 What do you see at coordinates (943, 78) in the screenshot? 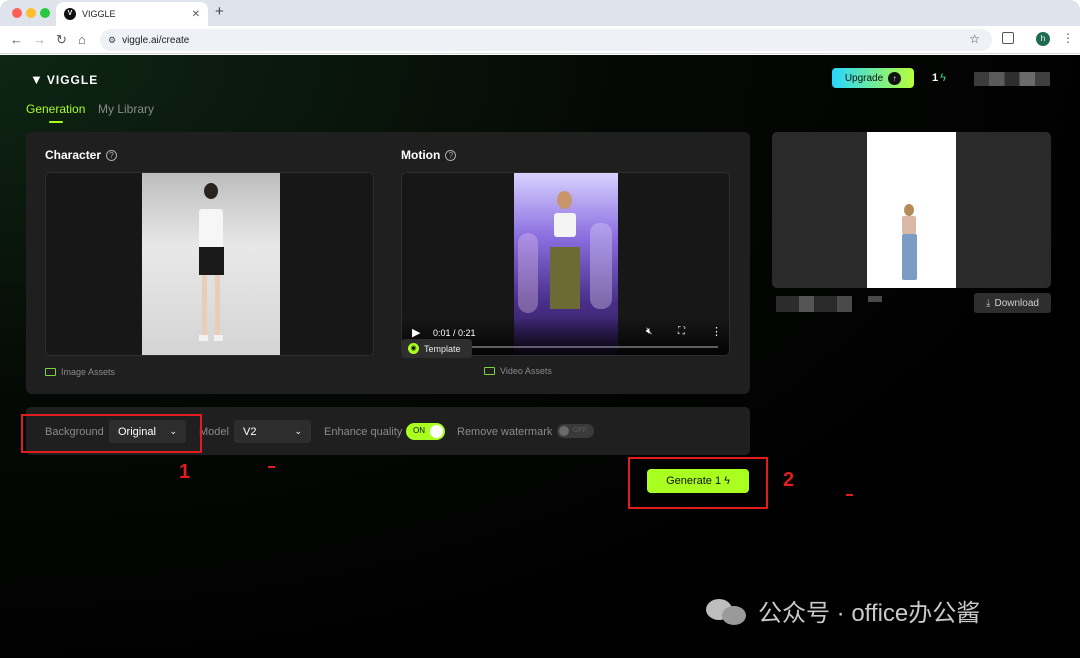
I see `bolt-icon: ϟ` at bounding box center [943, 78].